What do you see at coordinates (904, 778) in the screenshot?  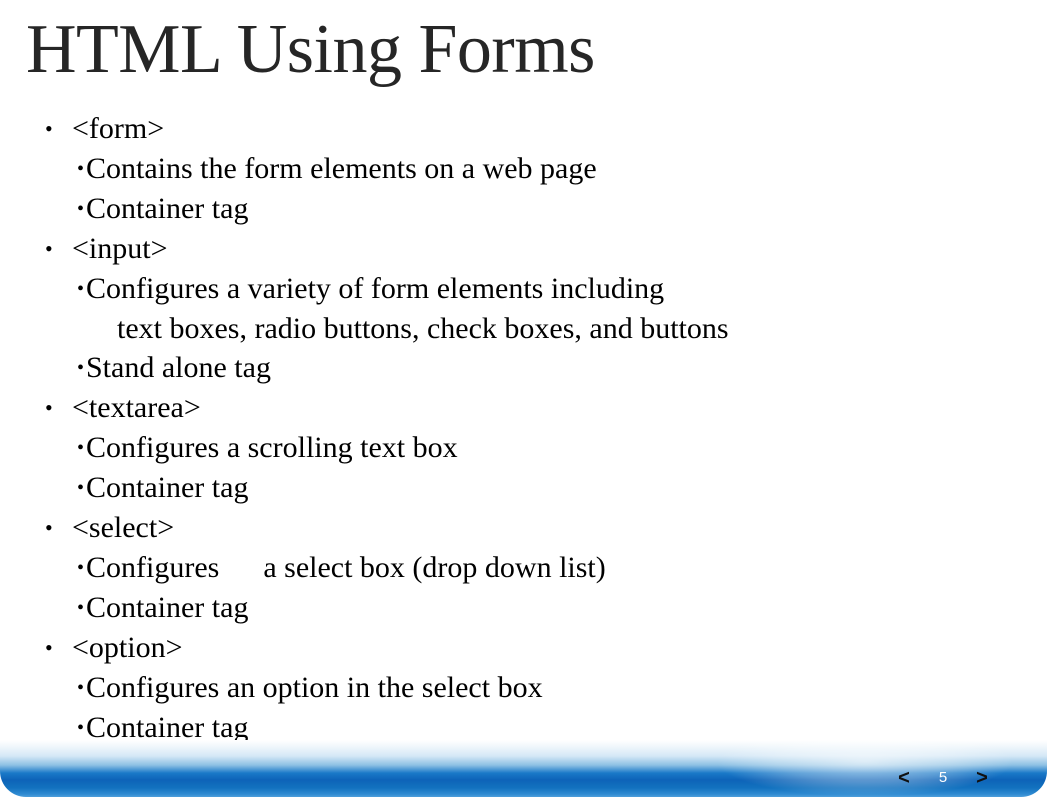 I see `previous-slide-button: <` at bounding box center [904, 778].